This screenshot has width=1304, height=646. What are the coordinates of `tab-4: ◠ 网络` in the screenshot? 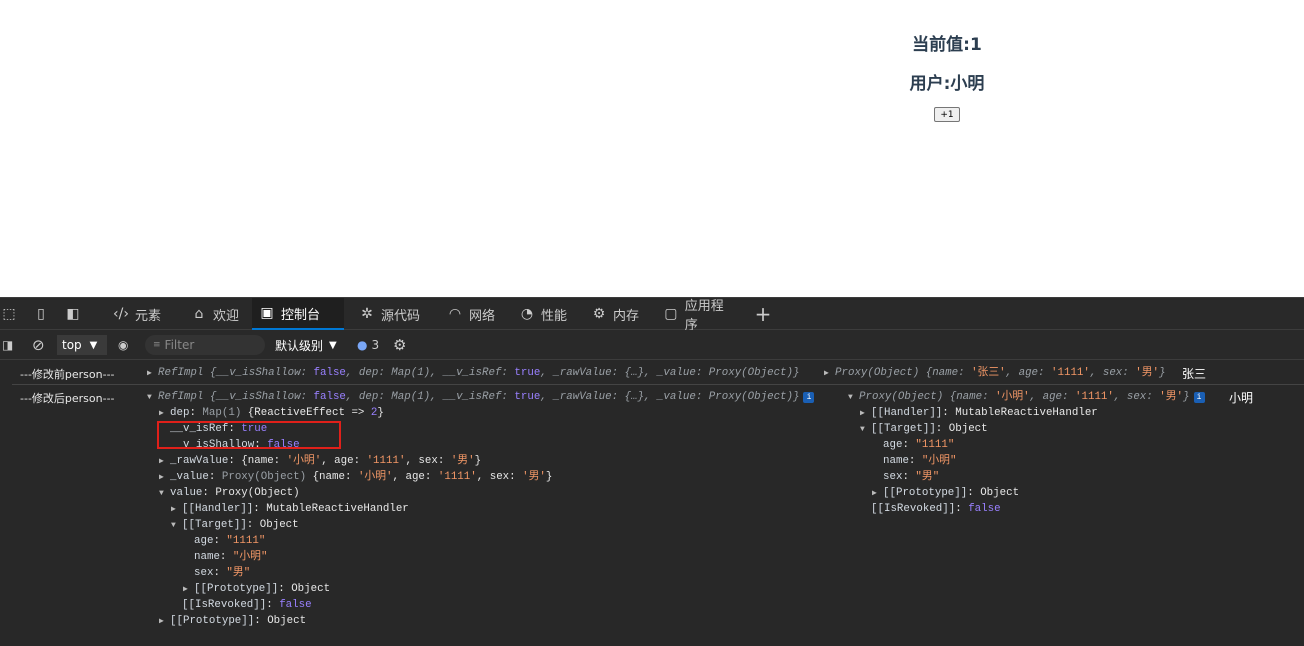 It's located at (469, 314).